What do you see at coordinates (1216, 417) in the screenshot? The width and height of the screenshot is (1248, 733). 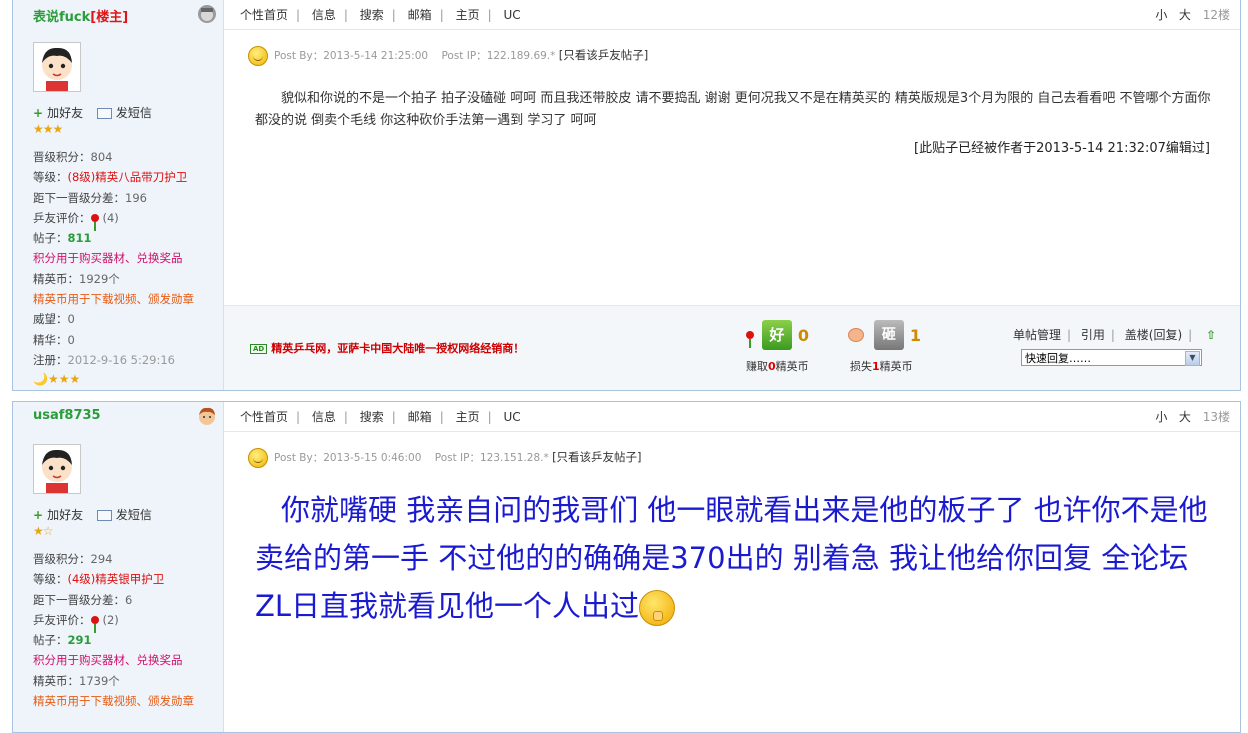 I see `floor-number: 13楼` at bounding box center [1216, 417].